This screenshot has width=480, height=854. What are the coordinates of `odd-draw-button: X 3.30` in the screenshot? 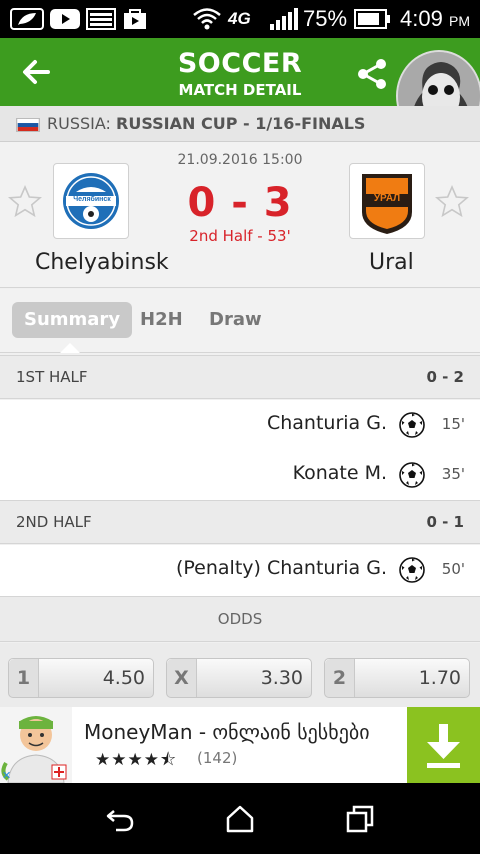 It's located at (239, 678).